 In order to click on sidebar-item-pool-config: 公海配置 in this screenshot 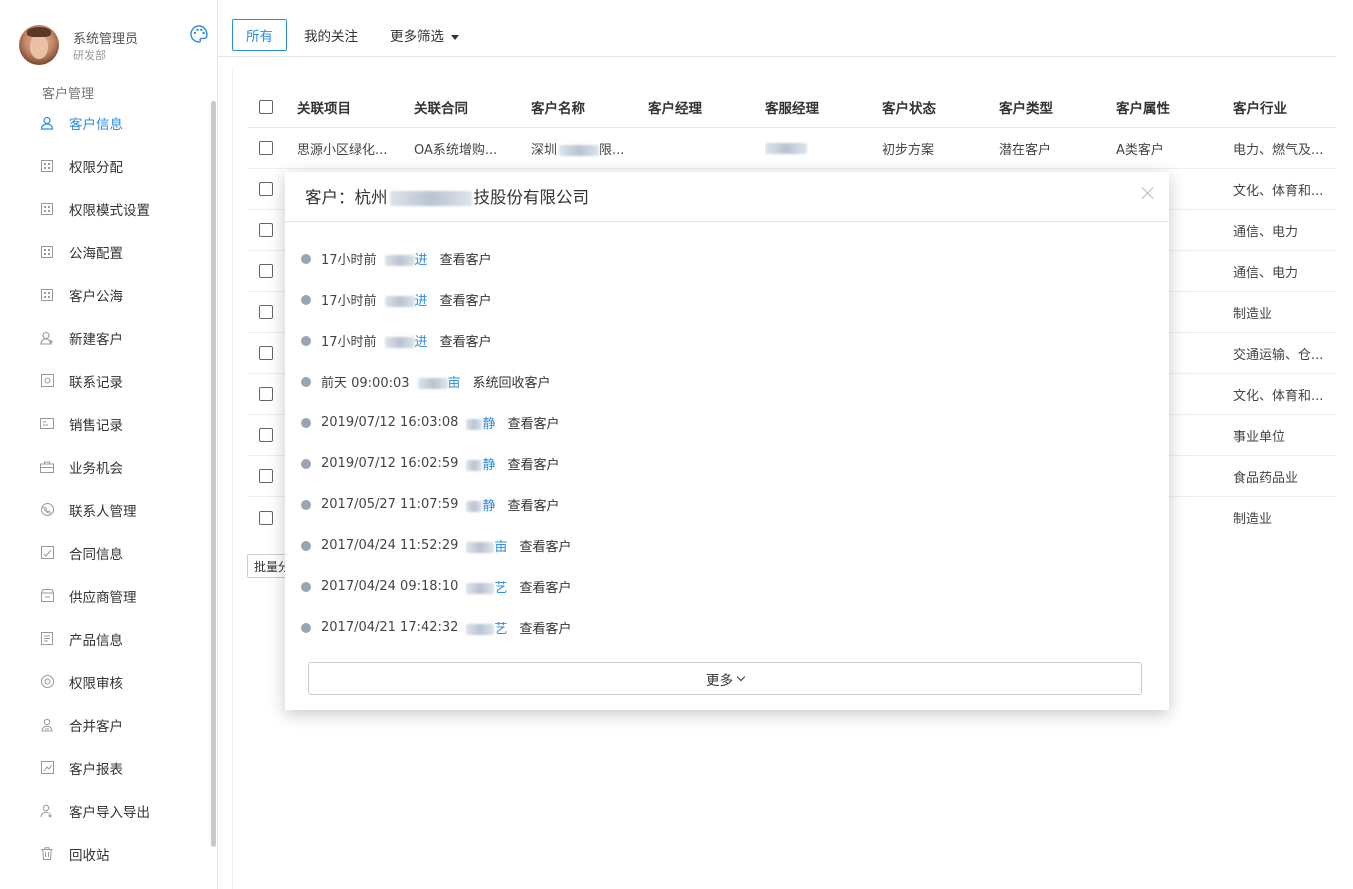, I will do `click(105, 251)`.